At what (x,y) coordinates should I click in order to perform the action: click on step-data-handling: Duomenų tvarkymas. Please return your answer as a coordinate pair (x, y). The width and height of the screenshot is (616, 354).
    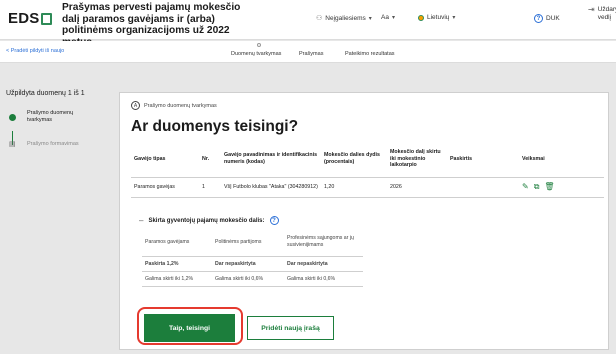
    Looking at the image, I should click on (256, 54).